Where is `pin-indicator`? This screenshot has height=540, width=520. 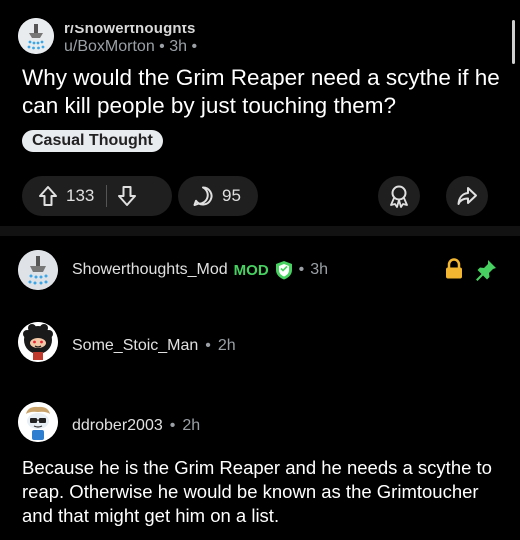
pin-indicator is located at coordinates (486, 272).